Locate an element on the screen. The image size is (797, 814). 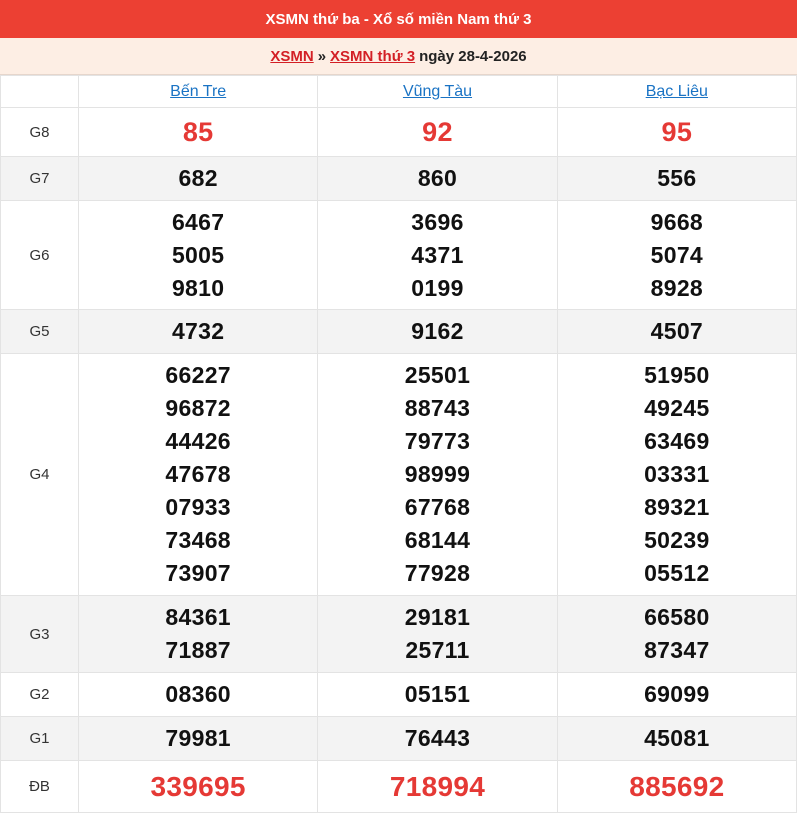
result-number: 92 is located at coordinates (437, 131).